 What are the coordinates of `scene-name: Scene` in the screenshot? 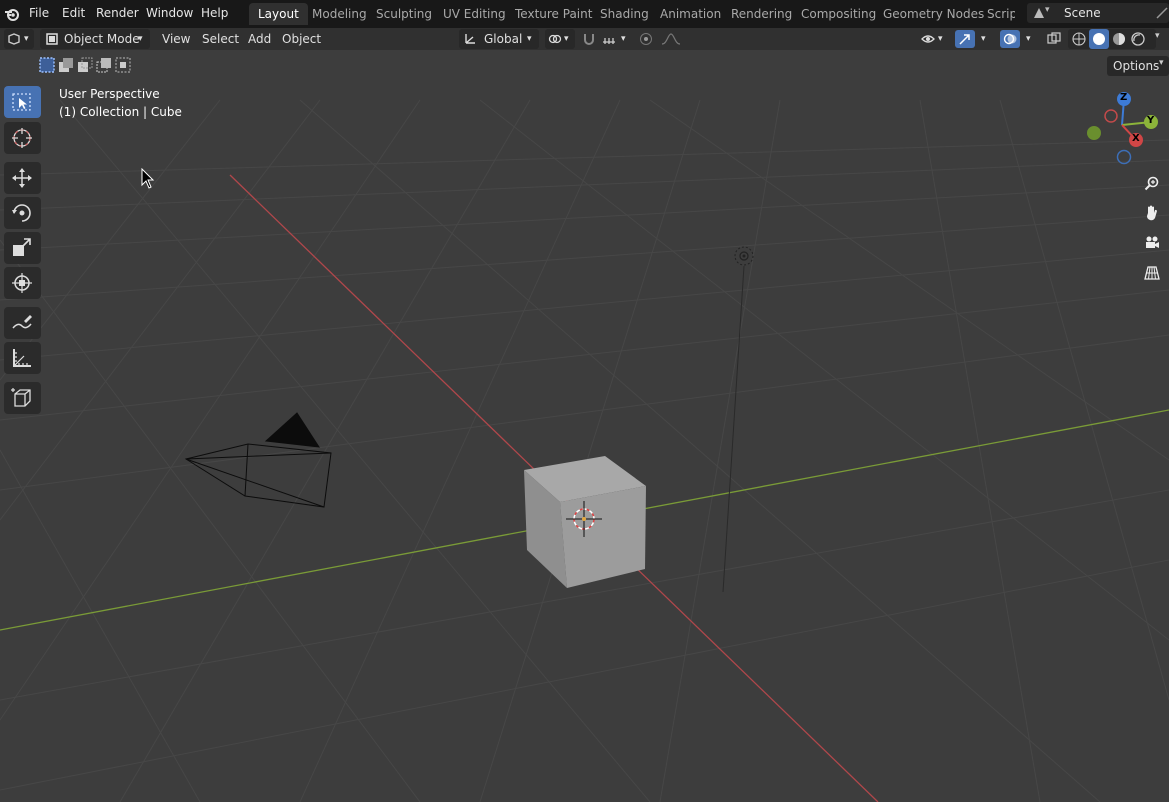 It's located at (1082, 13).